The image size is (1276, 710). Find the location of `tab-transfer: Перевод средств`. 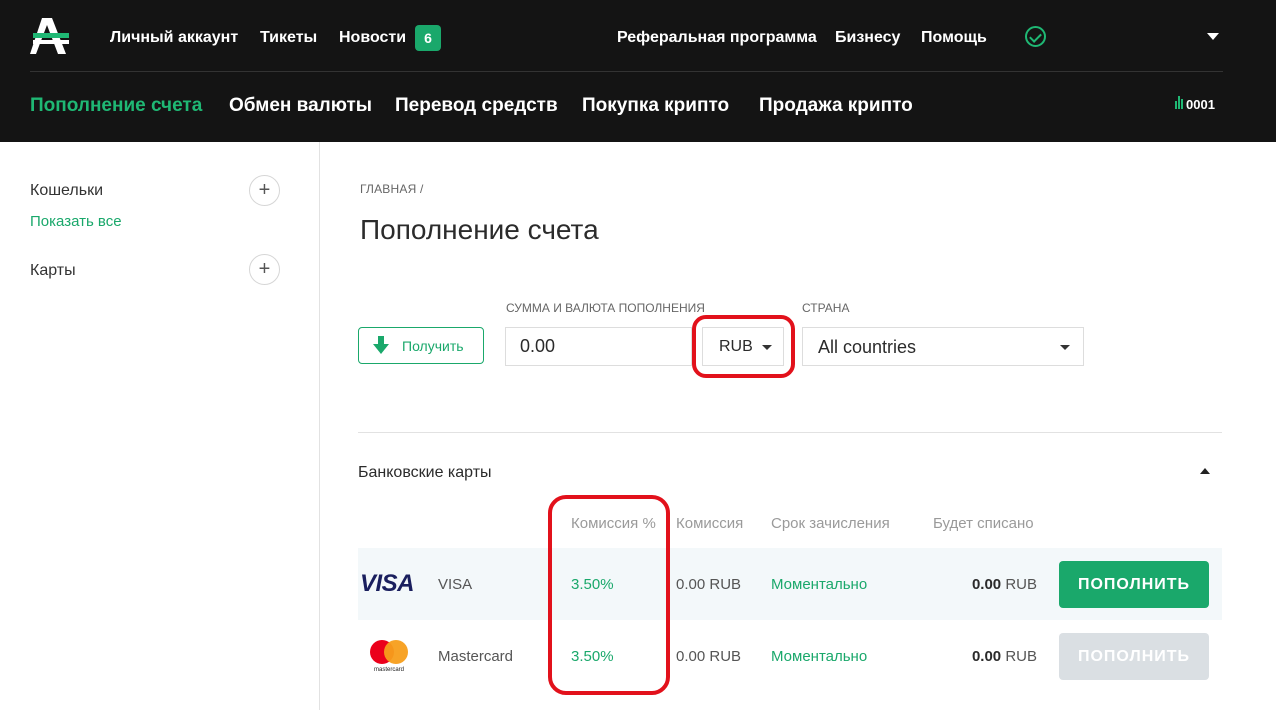

tab-transfer: Перевод средств is located at coordinates (476, 106).